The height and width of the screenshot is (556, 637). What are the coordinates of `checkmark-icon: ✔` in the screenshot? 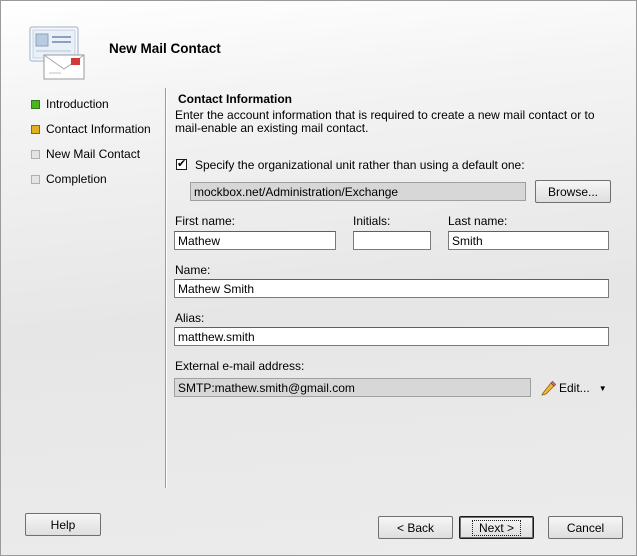 It's located at (182, 164).